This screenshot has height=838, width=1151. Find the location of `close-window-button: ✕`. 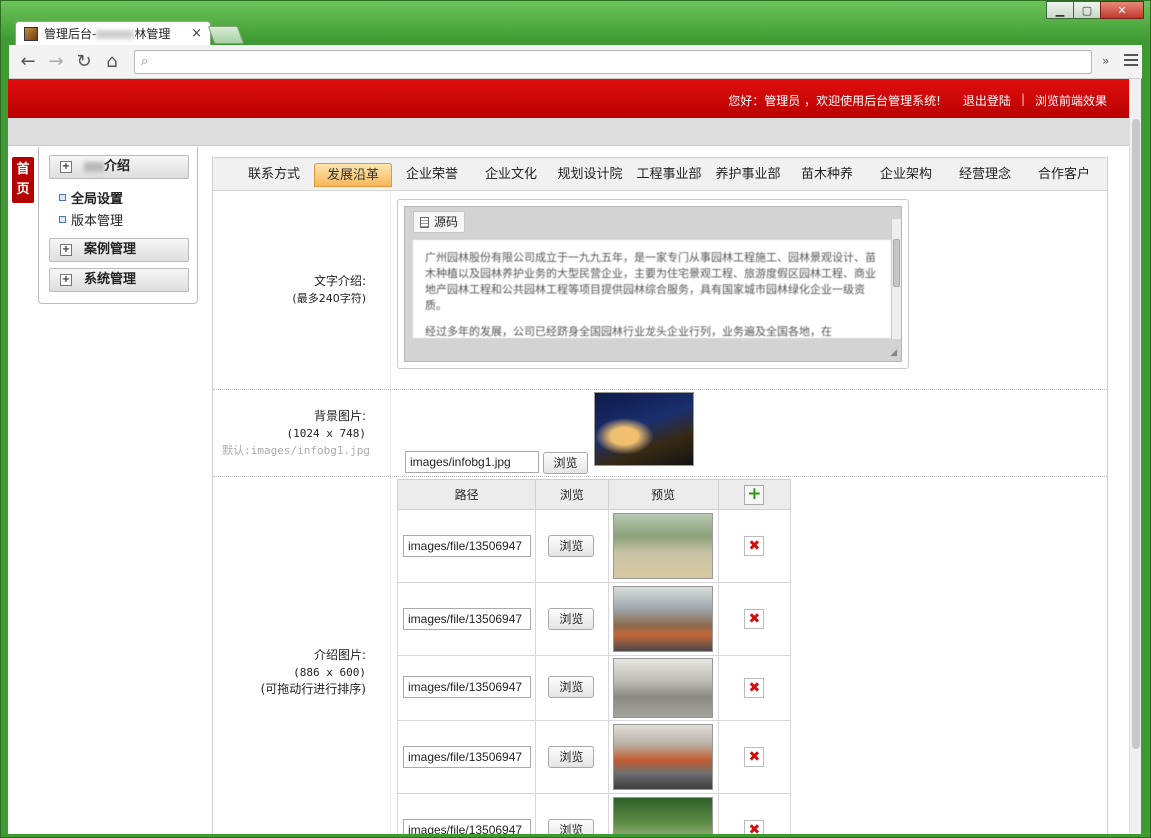

close-window-button: ✕ is located at coordinates (1122, 10).